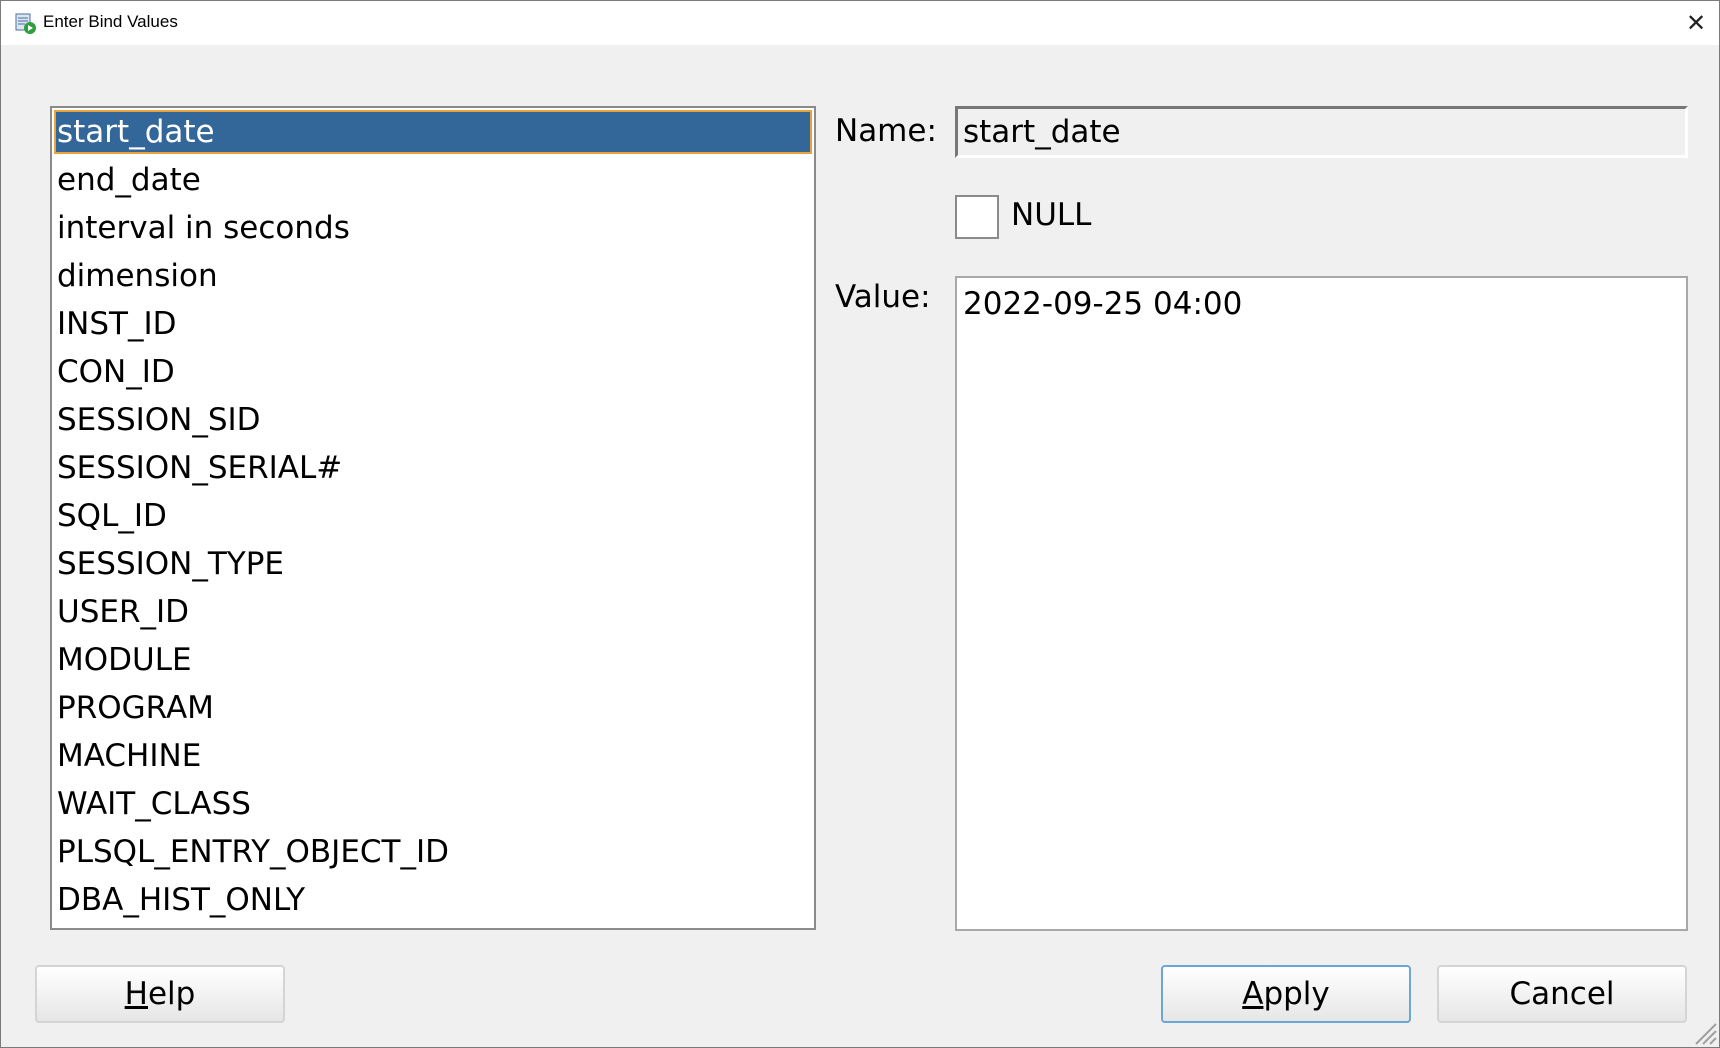  Describe the element at coordinates (860, 23) in the screenshot. I see `title-bar: Enter Bind Values ✕` at that location.